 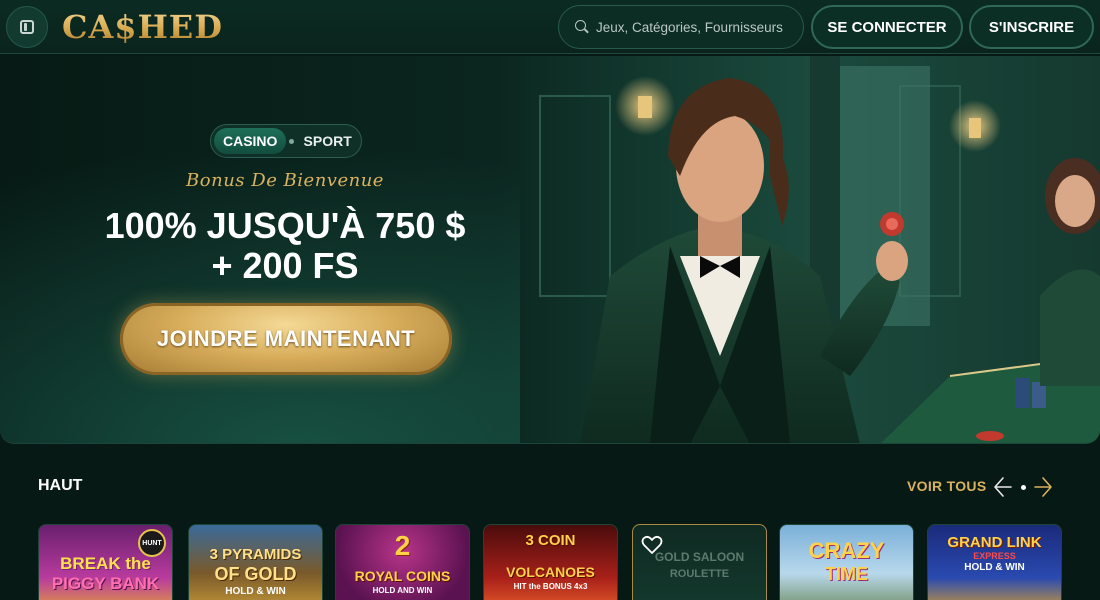 I want to click on game-title-line2: ROYAL COINS, so click(x=402, y=576).